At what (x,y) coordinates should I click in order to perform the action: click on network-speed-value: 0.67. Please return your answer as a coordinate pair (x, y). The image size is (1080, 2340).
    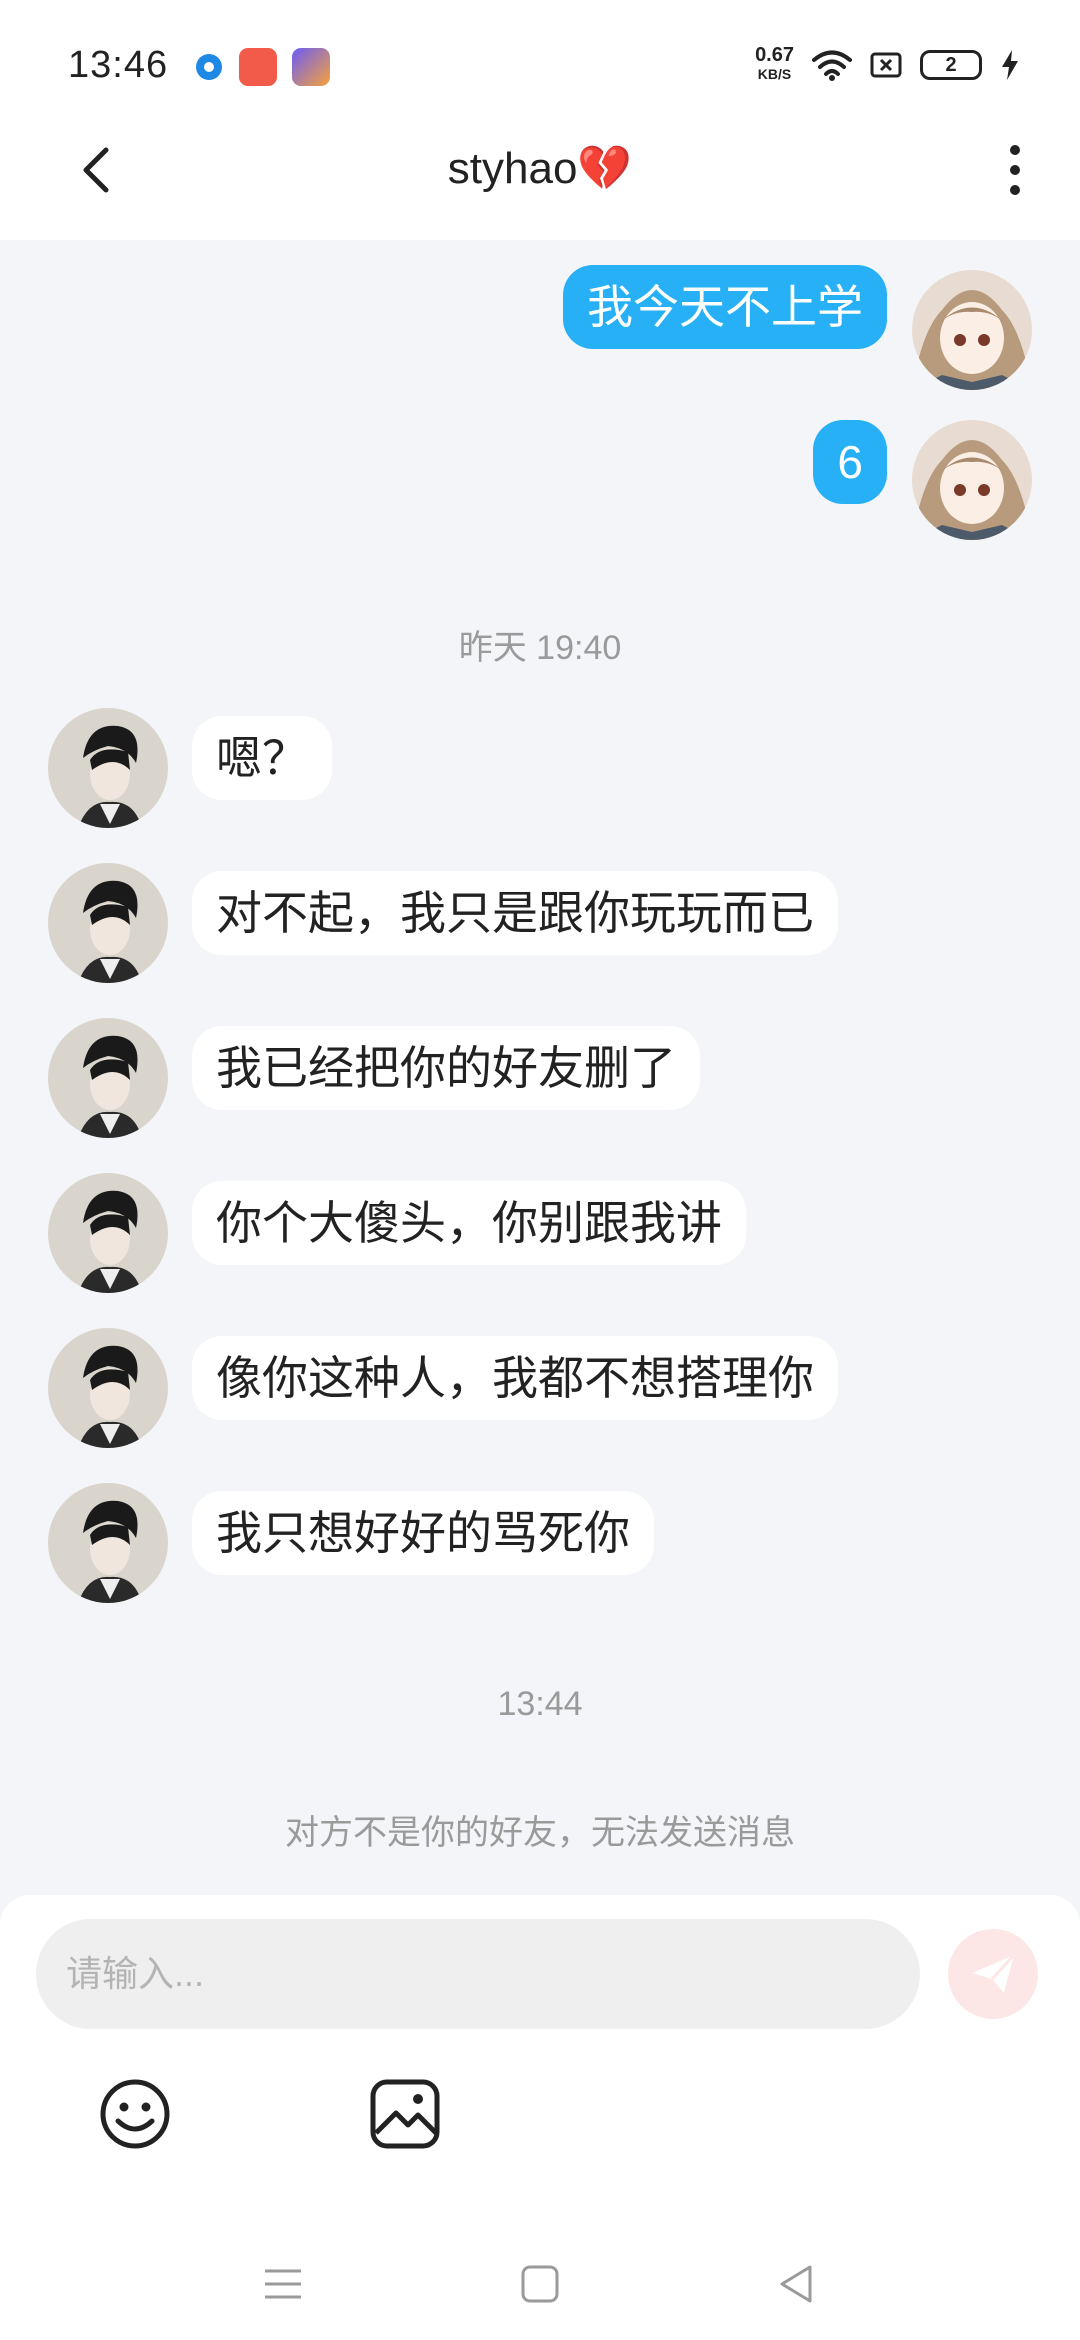
    Looking at the image, I should click on (774, 55).